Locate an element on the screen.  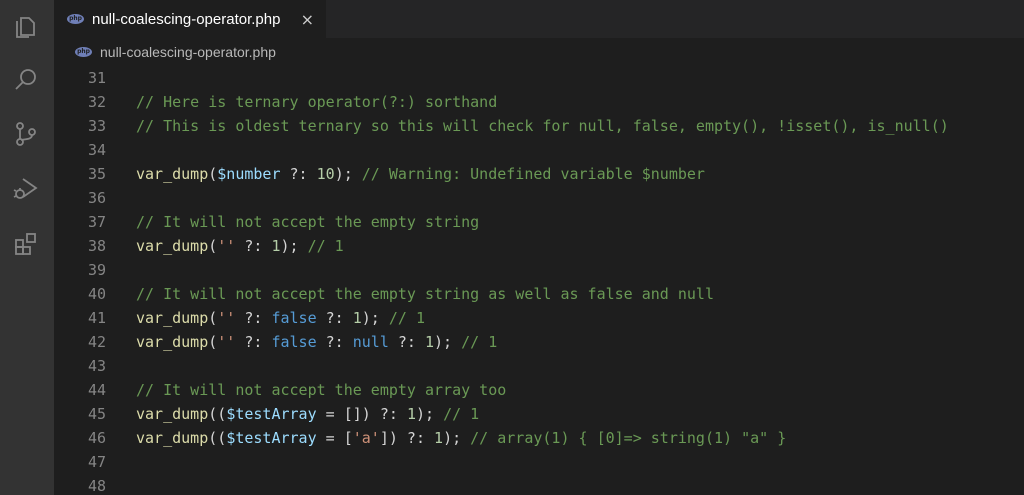
code-token: $number is located at coordinates (249, 174).